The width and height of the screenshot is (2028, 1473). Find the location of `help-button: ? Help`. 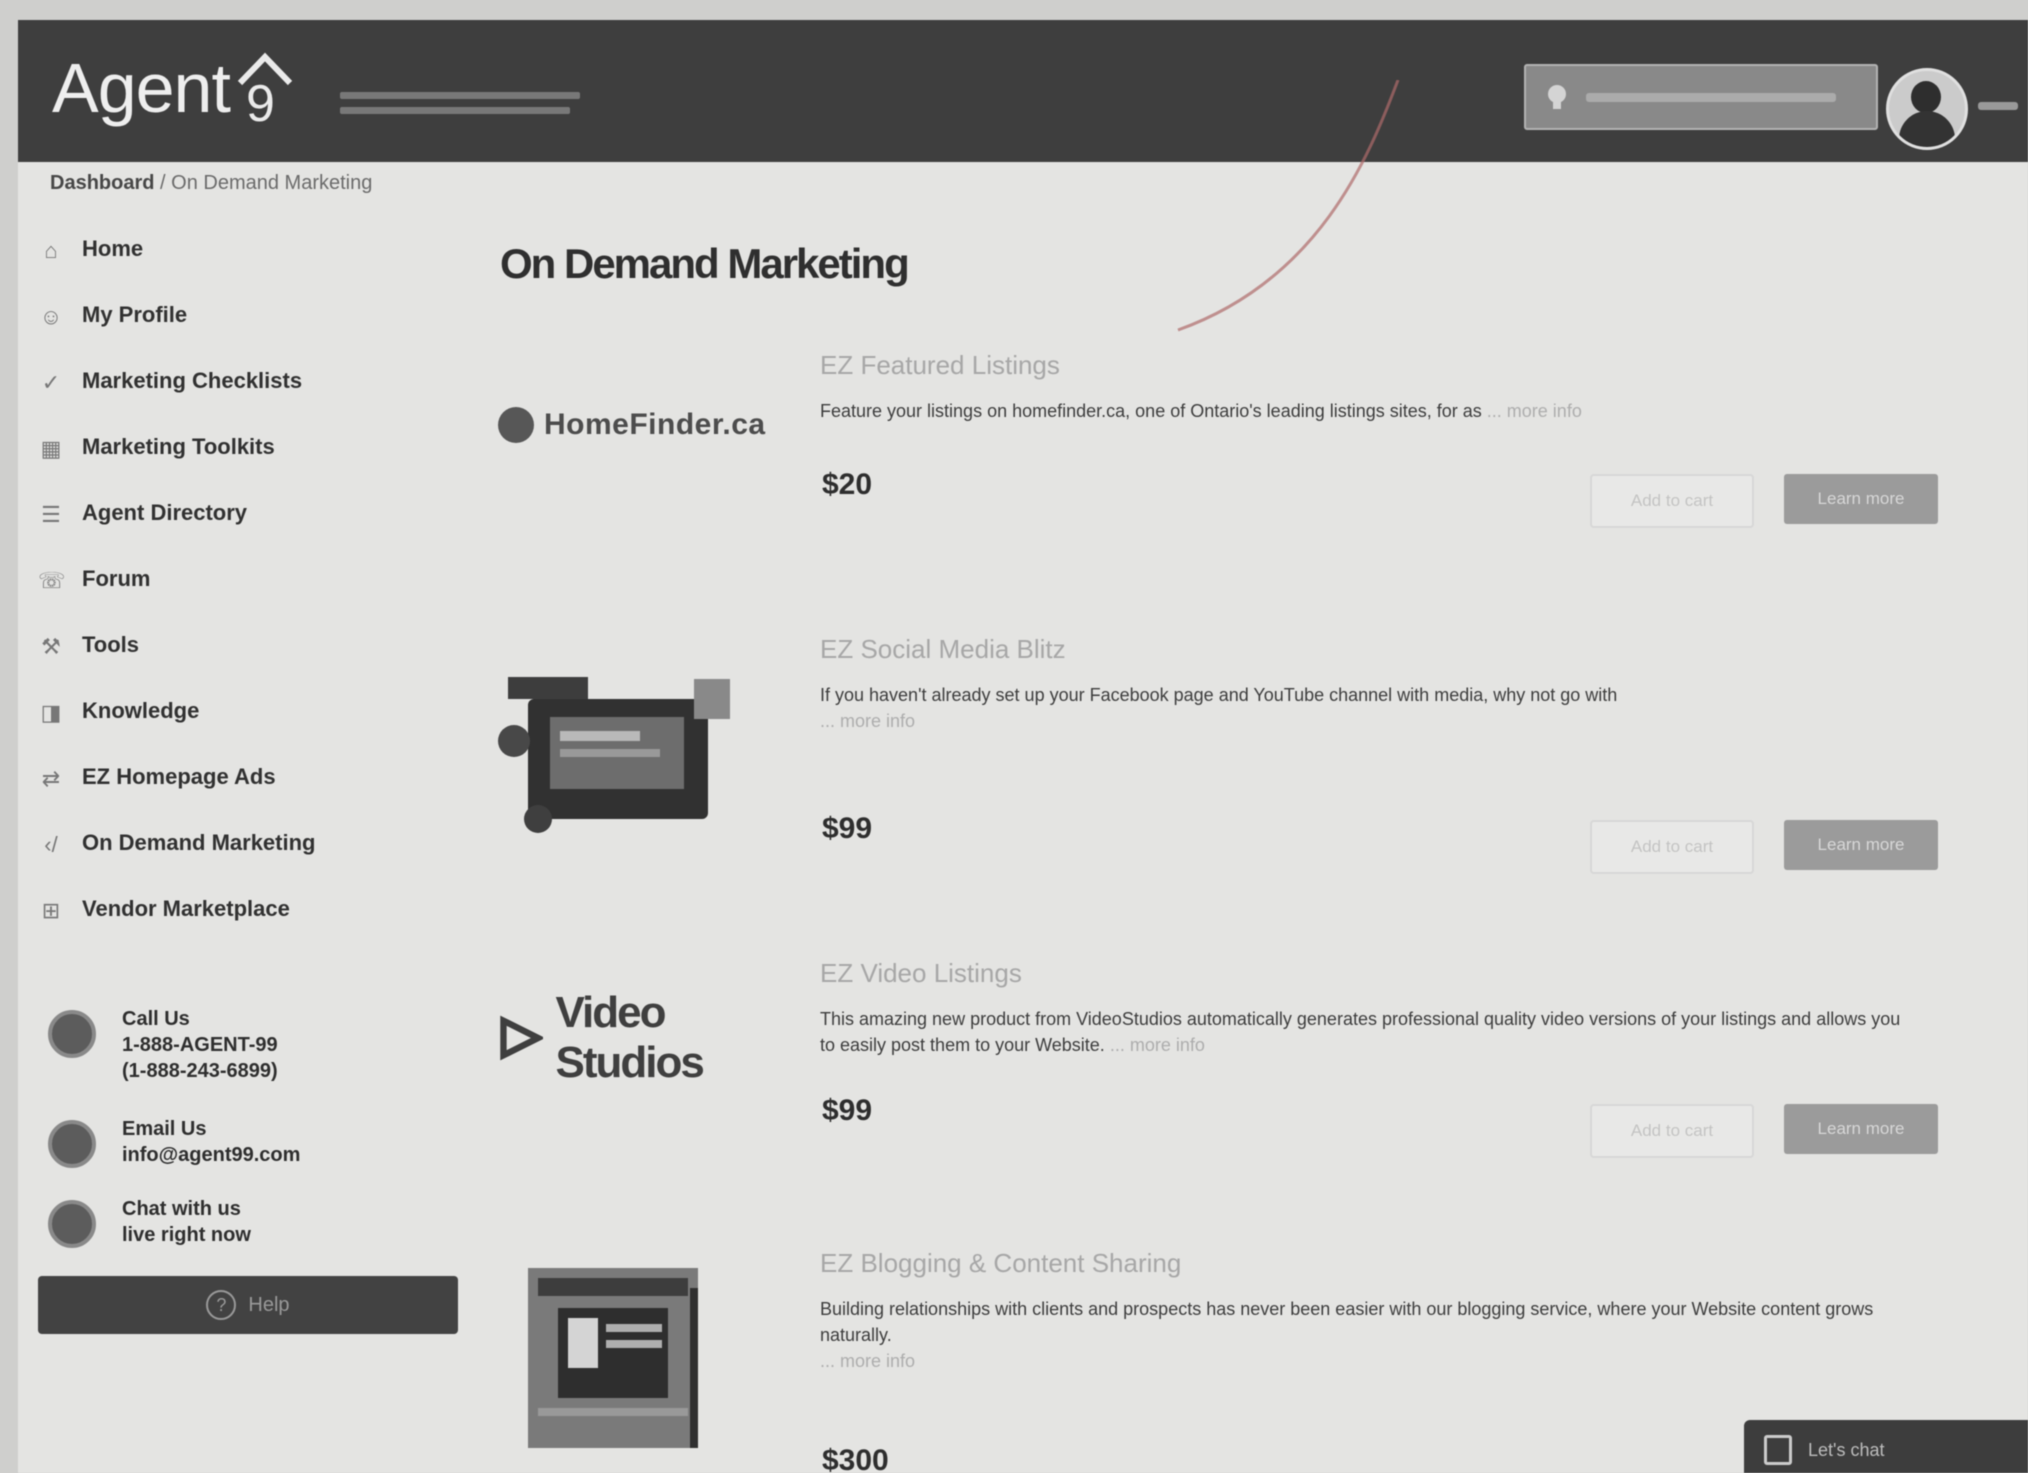

help-button: ? Help is located at coordinates (248, 1305).